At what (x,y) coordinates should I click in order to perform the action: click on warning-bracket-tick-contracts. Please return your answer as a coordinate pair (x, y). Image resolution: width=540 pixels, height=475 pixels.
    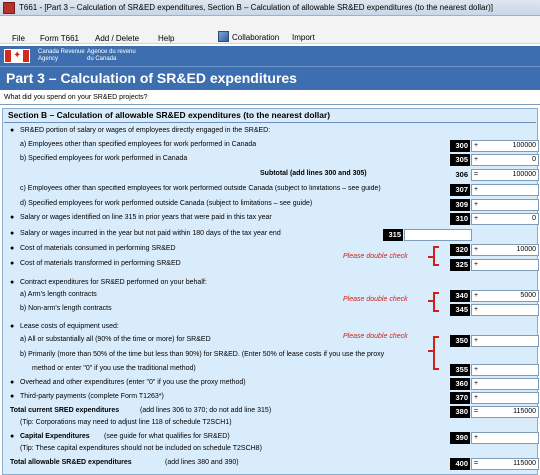
    Looking at the image, I should click on (430, 301).